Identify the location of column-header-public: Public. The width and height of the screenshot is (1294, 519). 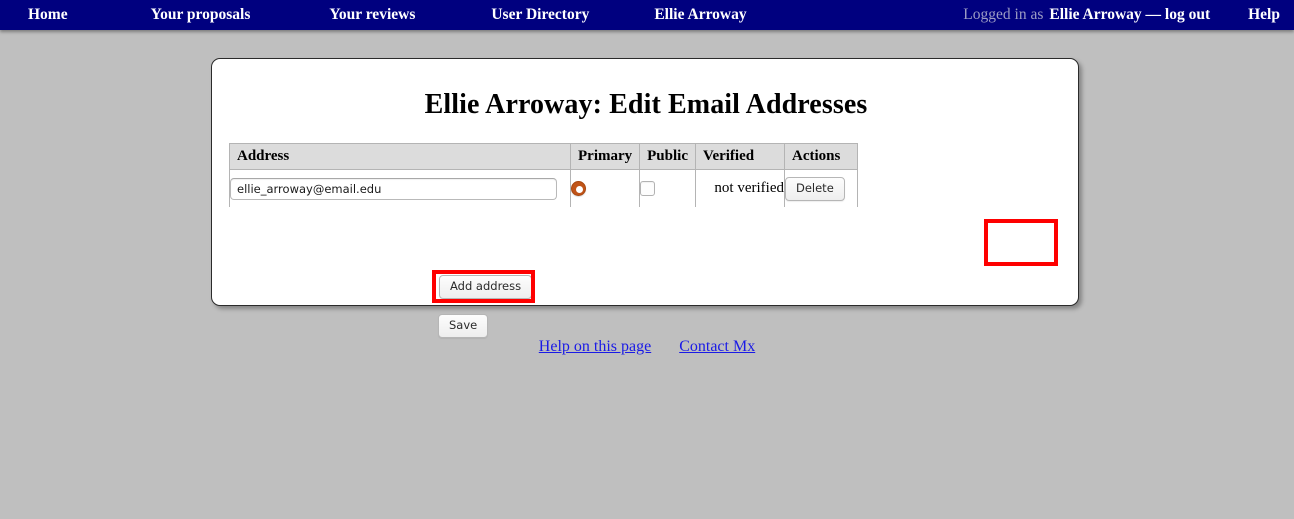
(667, 156).